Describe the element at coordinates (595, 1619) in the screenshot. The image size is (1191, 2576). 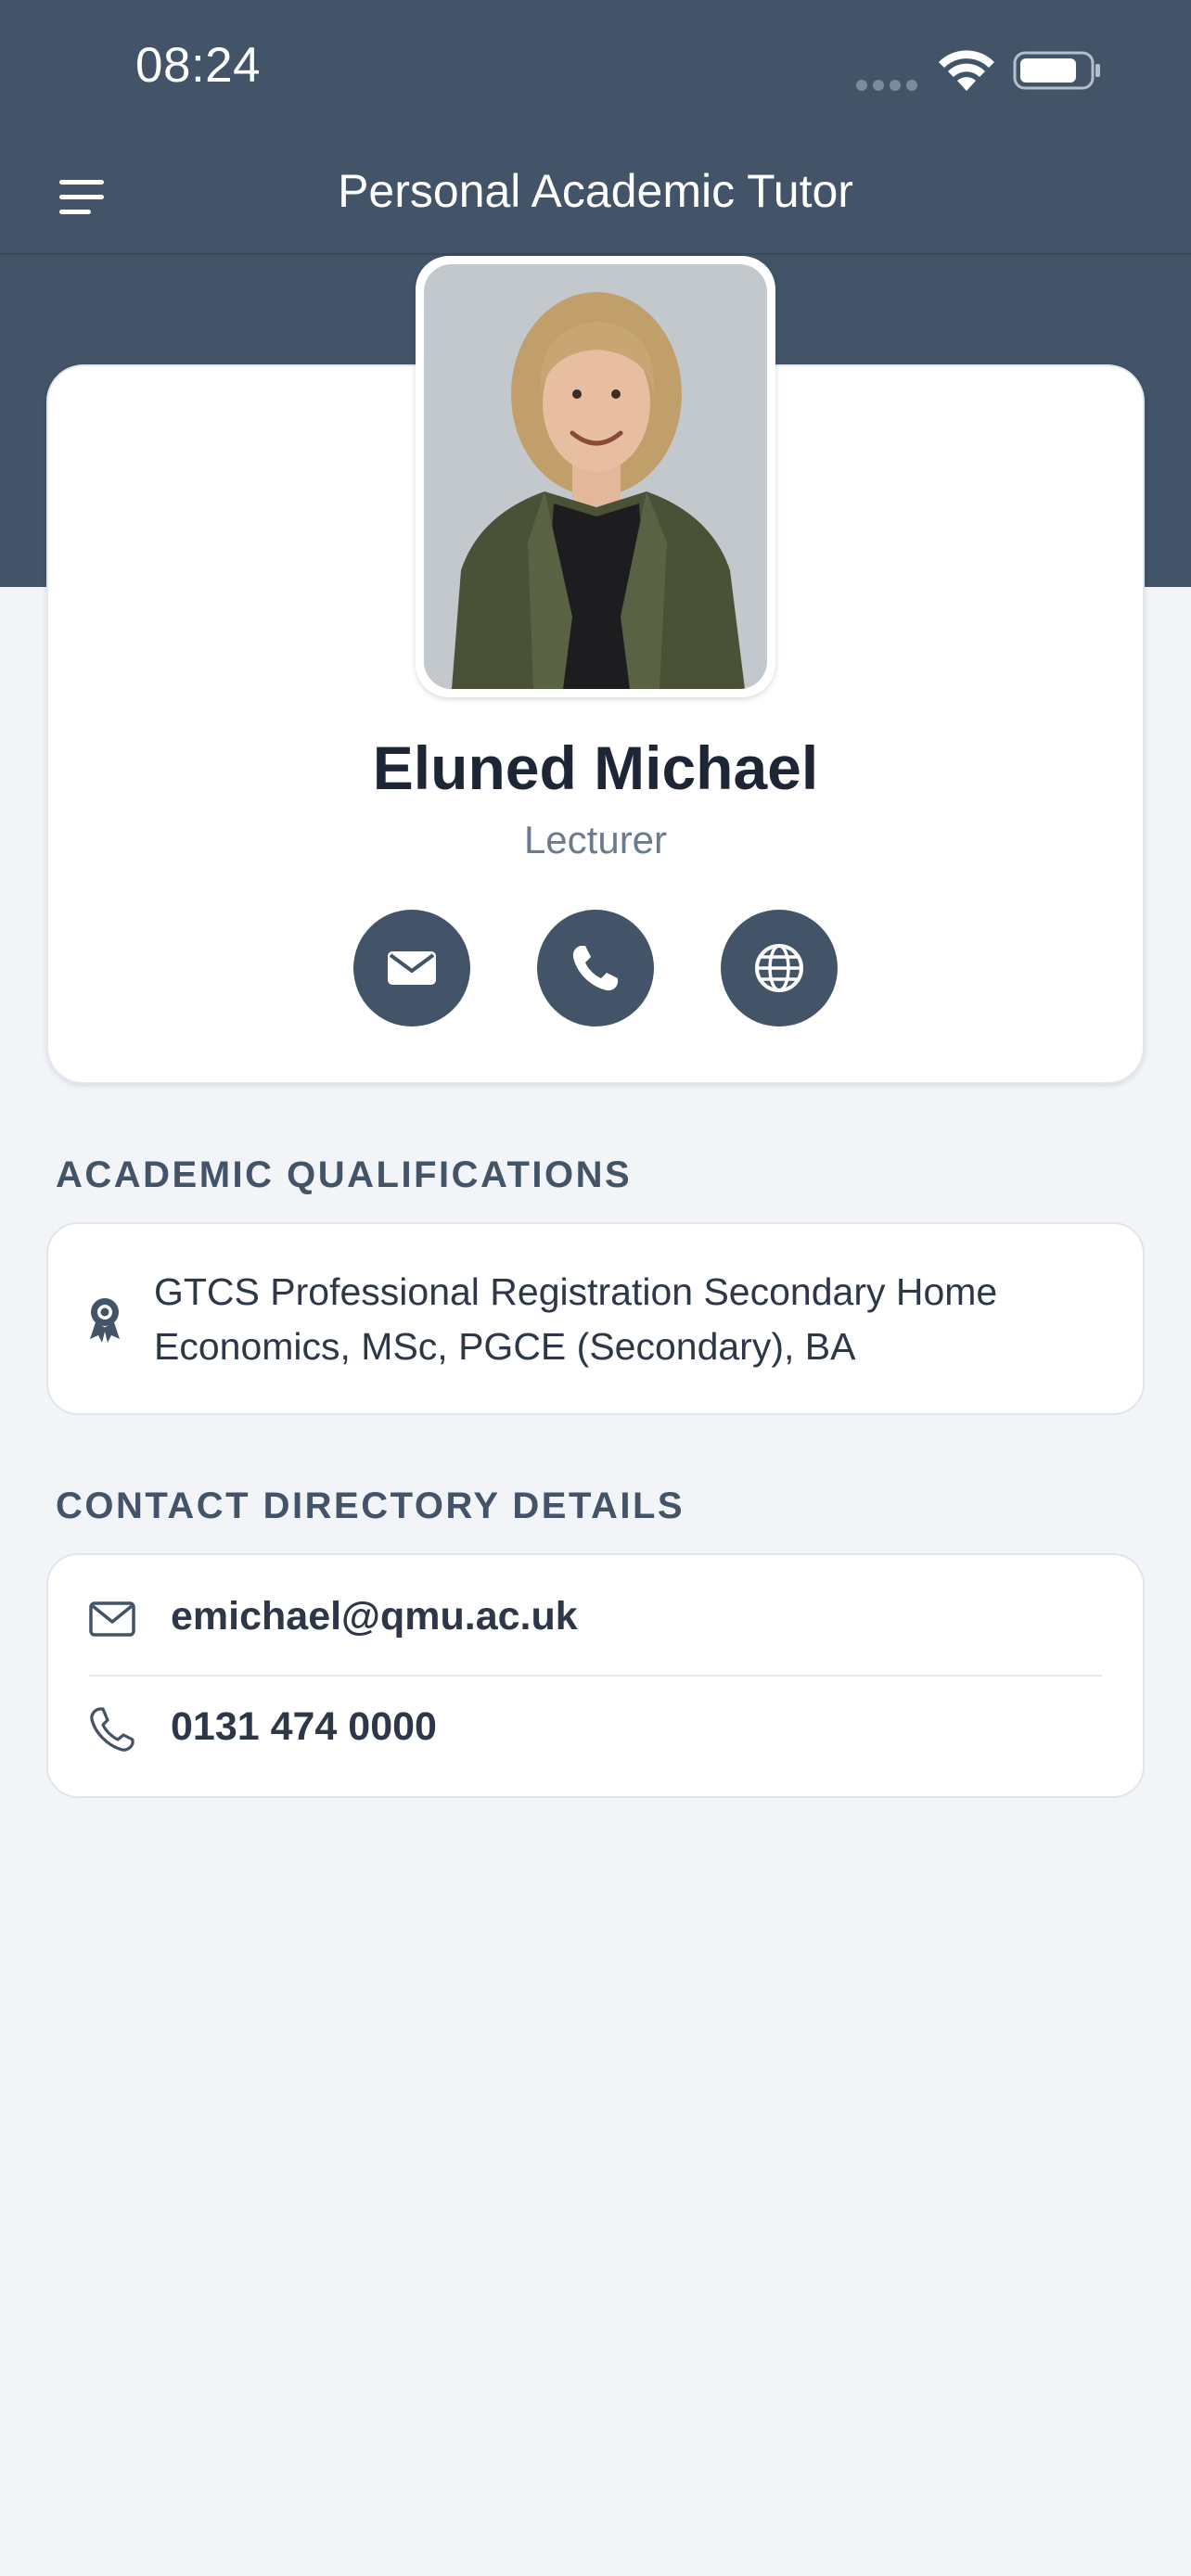
I see `email-row: emichael@qmu.ac.uk` at that location.